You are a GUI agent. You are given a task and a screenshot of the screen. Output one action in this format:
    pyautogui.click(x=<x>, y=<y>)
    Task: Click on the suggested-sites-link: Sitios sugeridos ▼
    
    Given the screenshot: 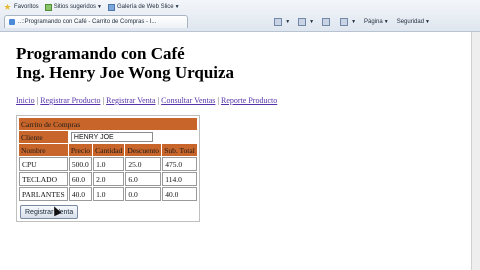 What is the action you would take?
    pyautogui.click(x=73, y=7)
    